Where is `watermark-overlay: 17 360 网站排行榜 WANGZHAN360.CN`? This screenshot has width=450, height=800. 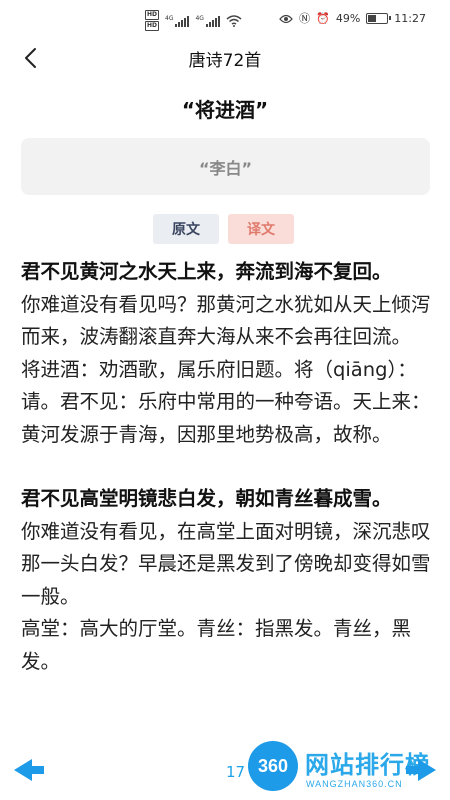 watermark-overlay: 17 360 网站排行榜 WANGZHAN360.CN is located at coordinates (225, 767).